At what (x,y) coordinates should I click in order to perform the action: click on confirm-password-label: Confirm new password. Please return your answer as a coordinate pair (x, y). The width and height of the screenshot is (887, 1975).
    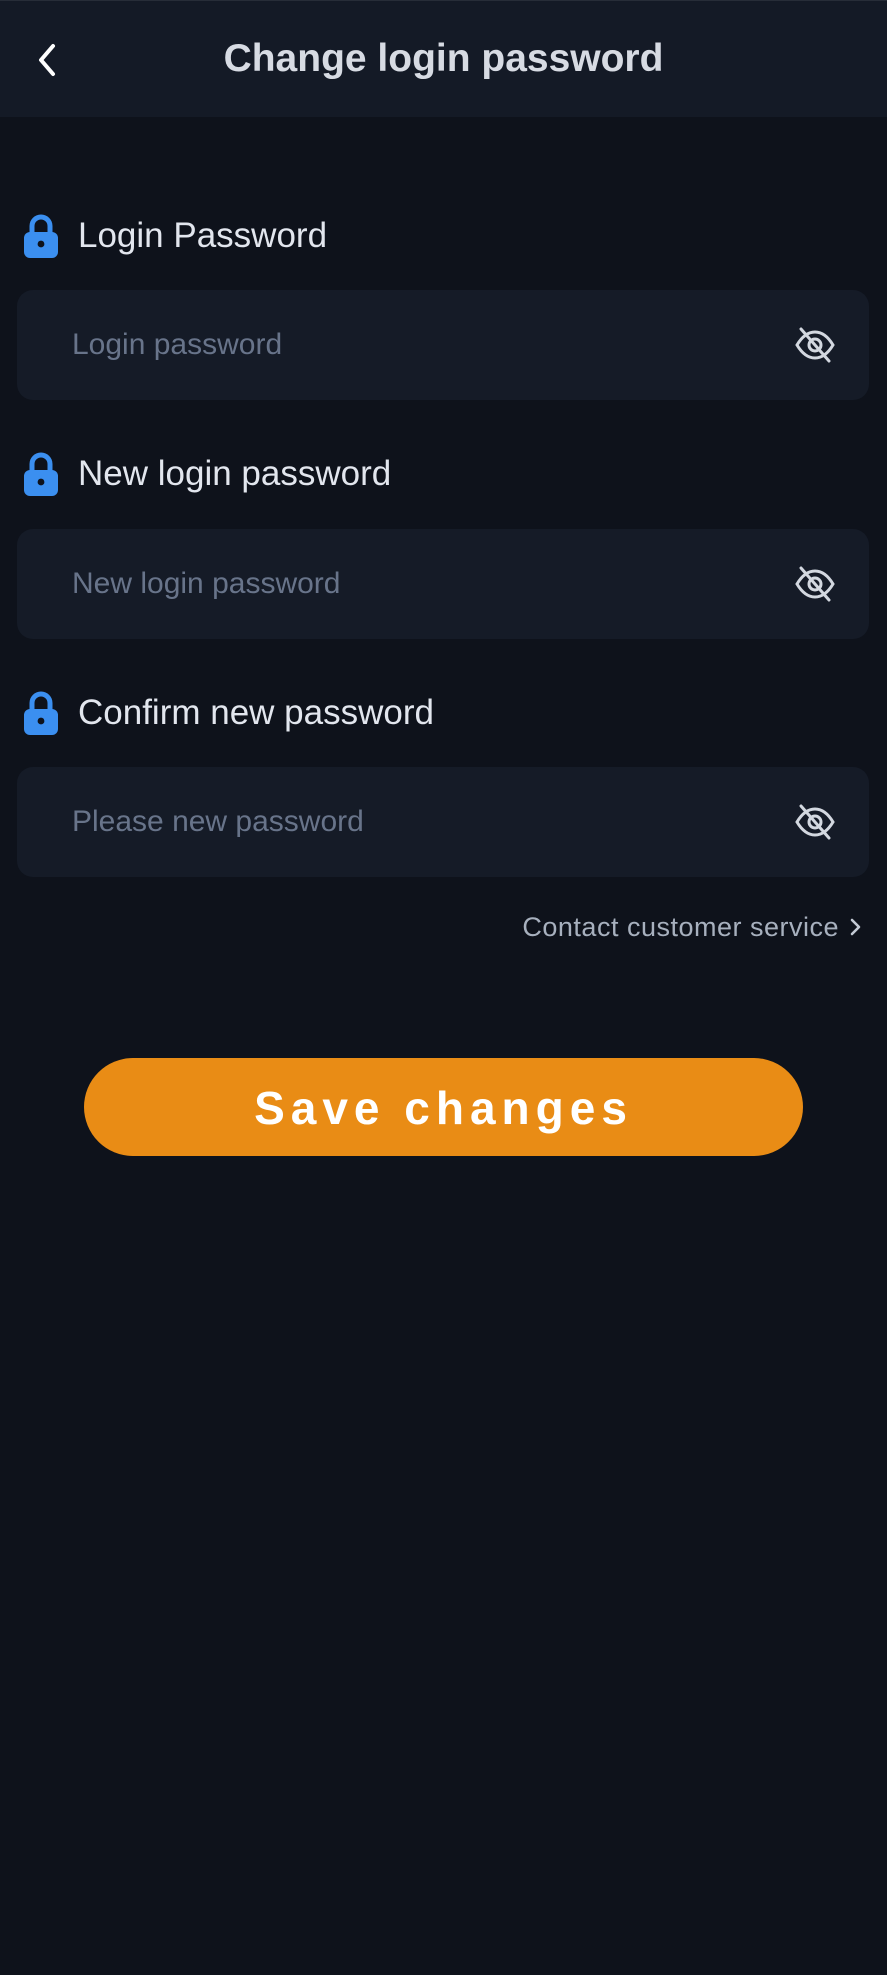
    Looking at the image, I should click on (256, 712).